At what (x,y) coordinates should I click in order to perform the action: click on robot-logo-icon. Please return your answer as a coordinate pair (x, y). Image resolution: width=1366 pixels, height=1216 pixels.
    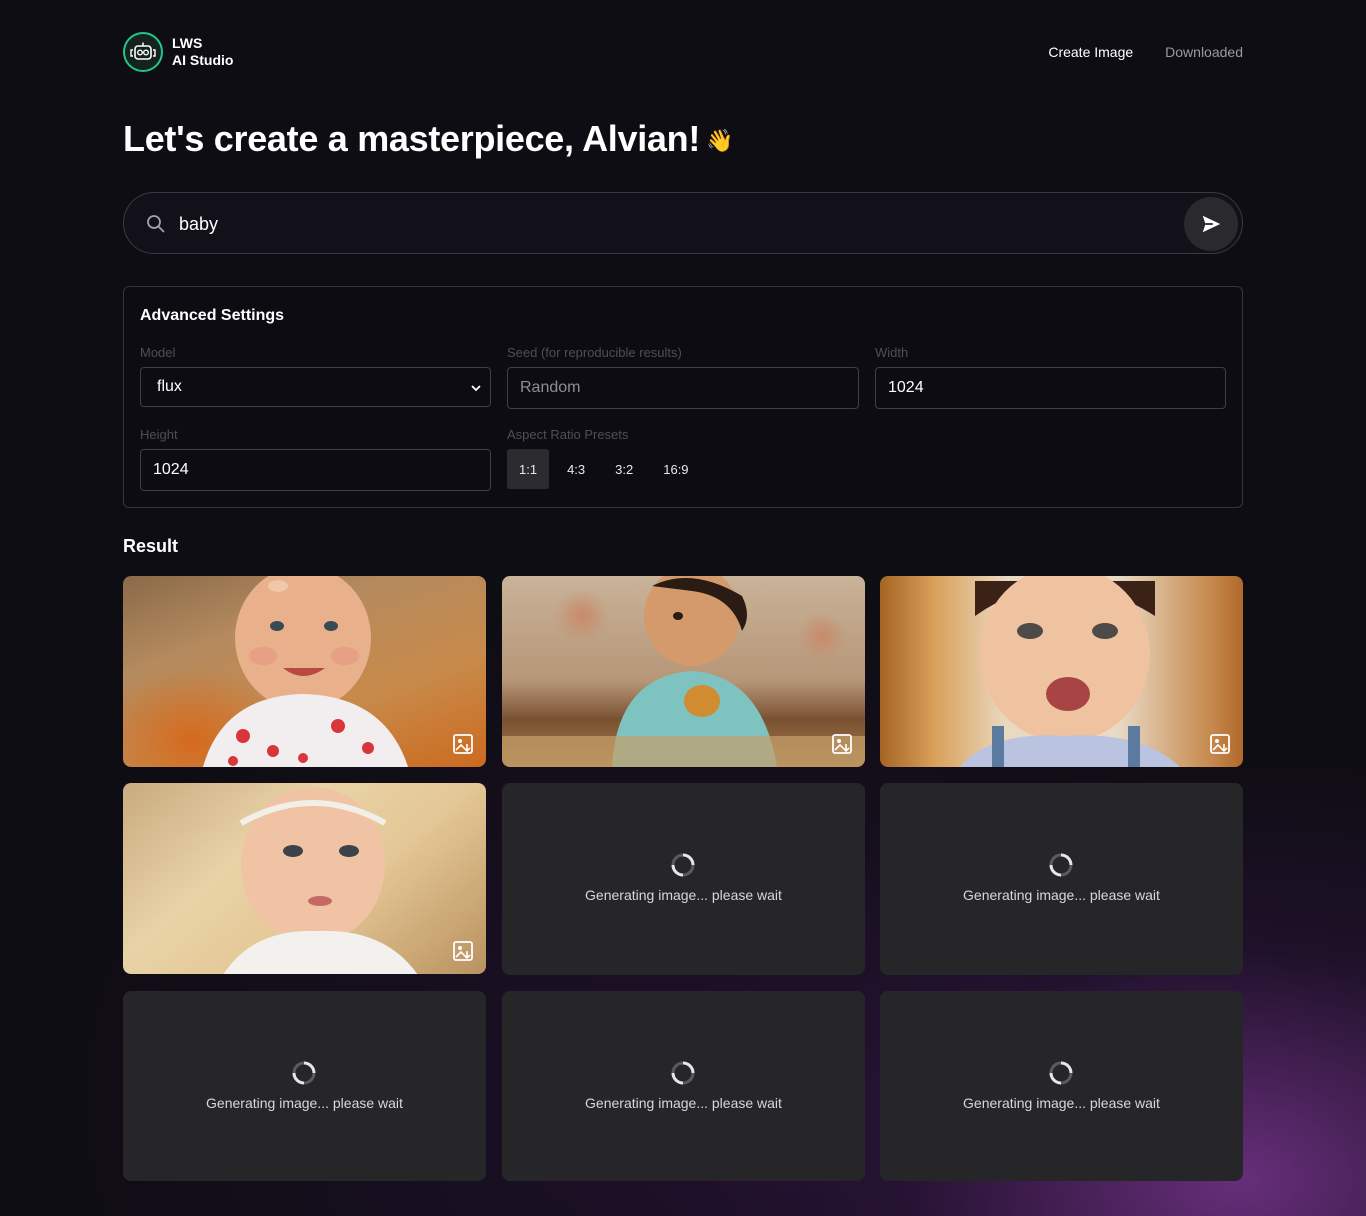
    Looking at the image, I should click on (143, 52).